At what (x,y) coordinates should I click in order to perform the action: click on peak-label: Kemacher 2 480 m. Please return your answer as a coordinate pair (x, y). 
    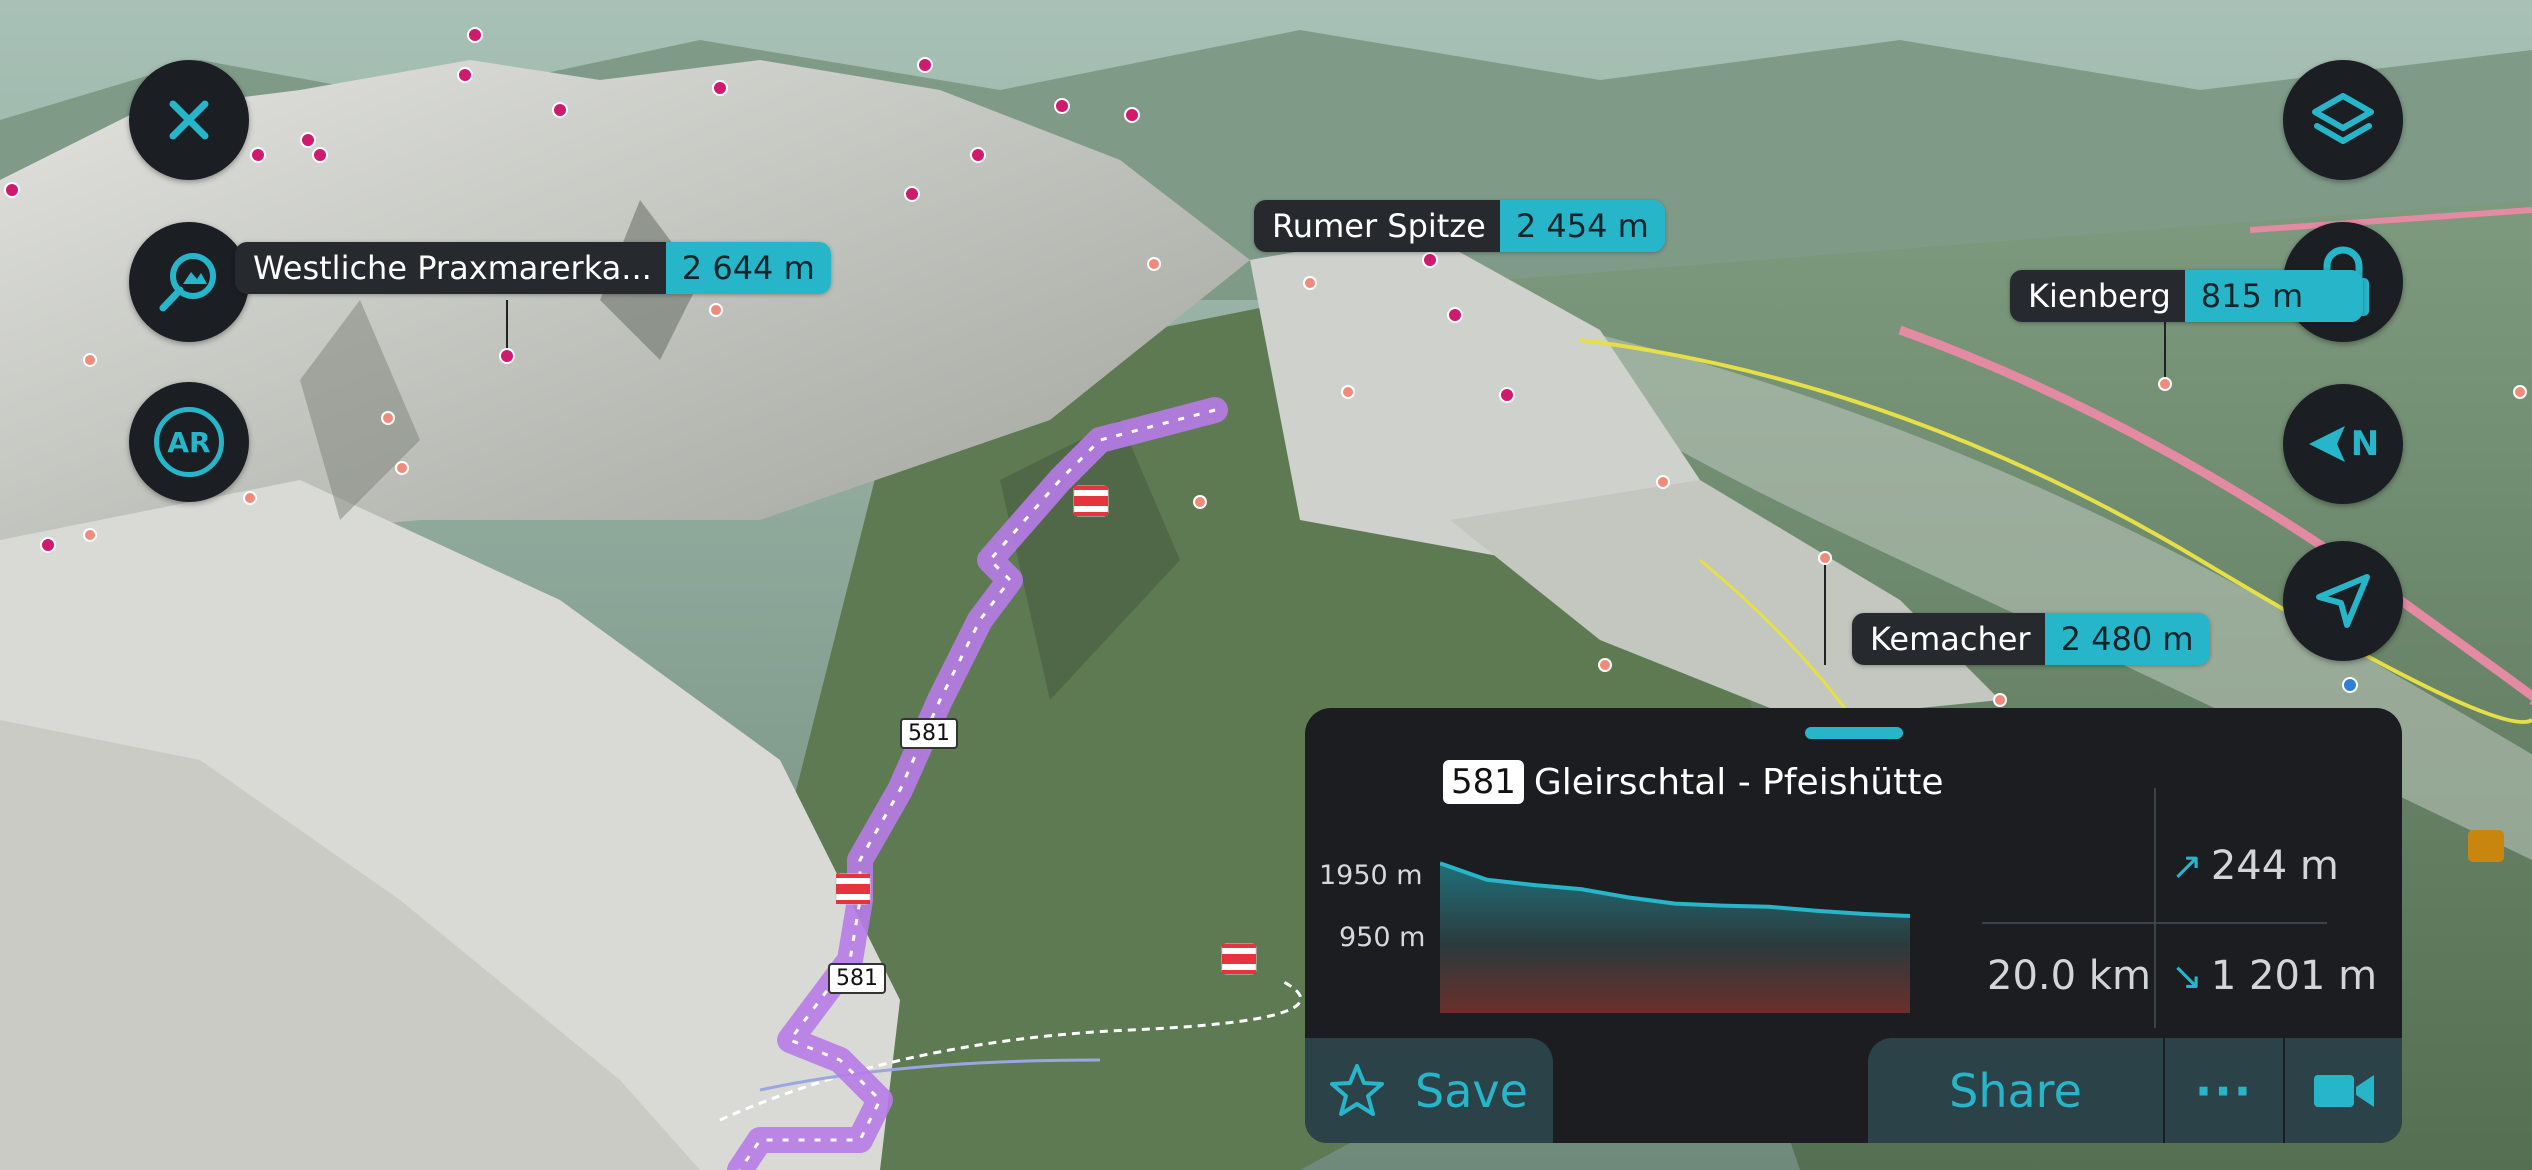
    Looking at the image, I should click on (2031, 639).